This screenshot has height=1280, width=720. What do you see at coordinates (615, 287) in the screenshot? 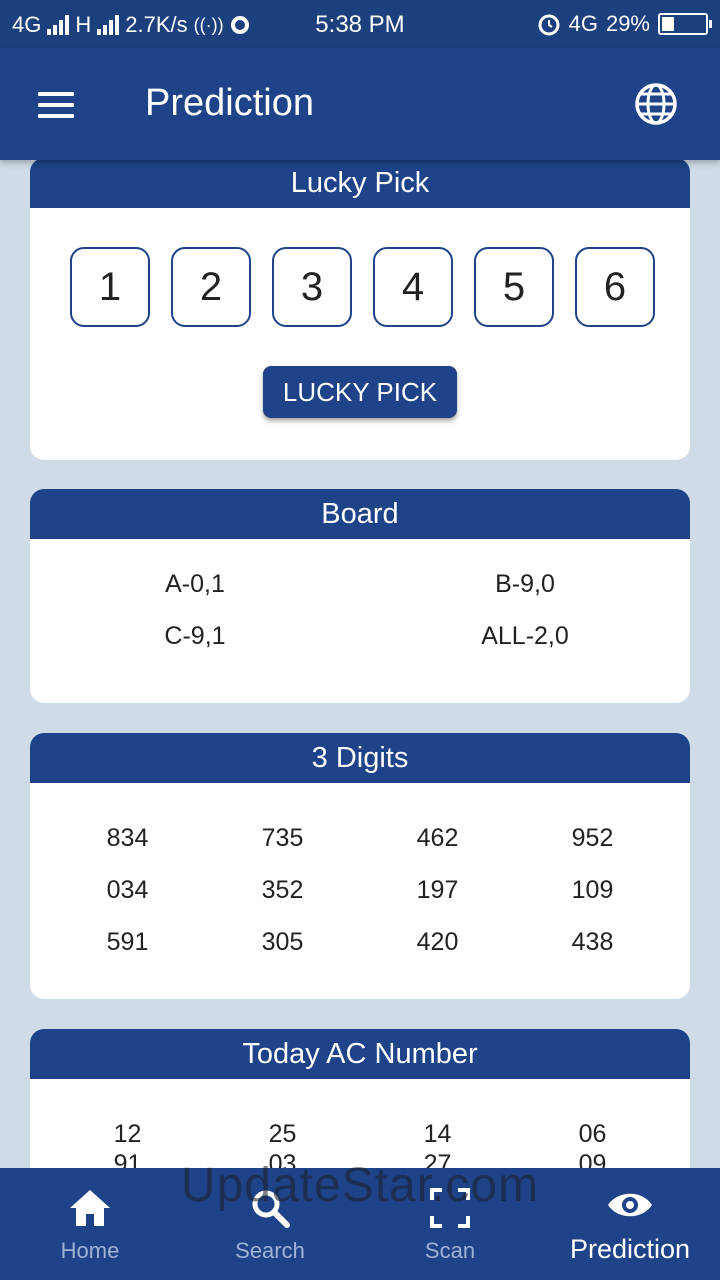
I see `lucky-number: 6` at bounding box center [615, 287].